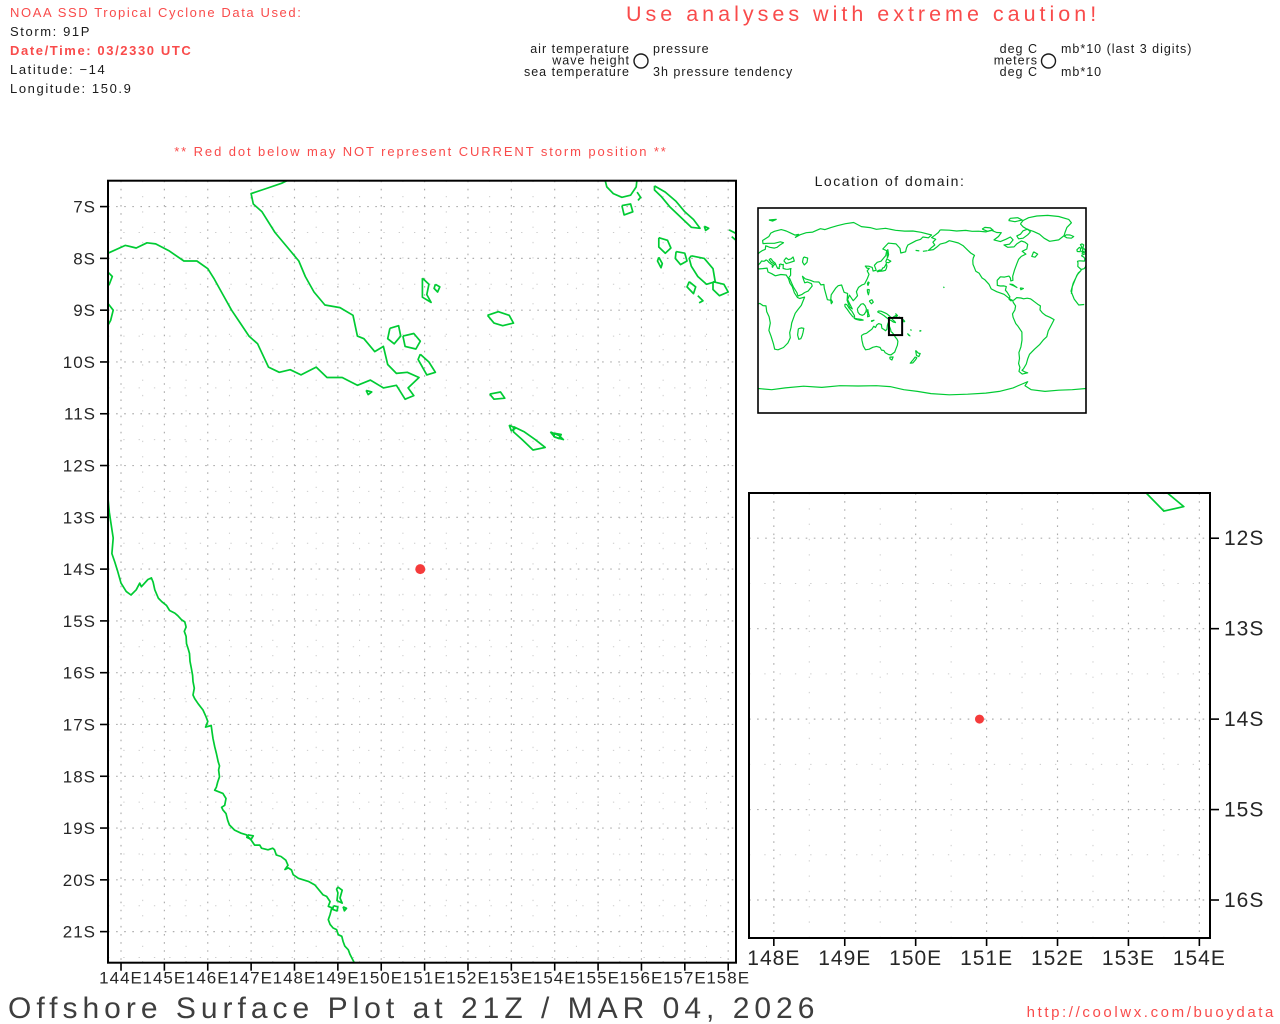  What do you see at coordinates (156, 12) in the screenshot?
I see `storm-info-source: NOAA SSD Tropical Cyclone Data Used:` at bounding box center [156, 12].